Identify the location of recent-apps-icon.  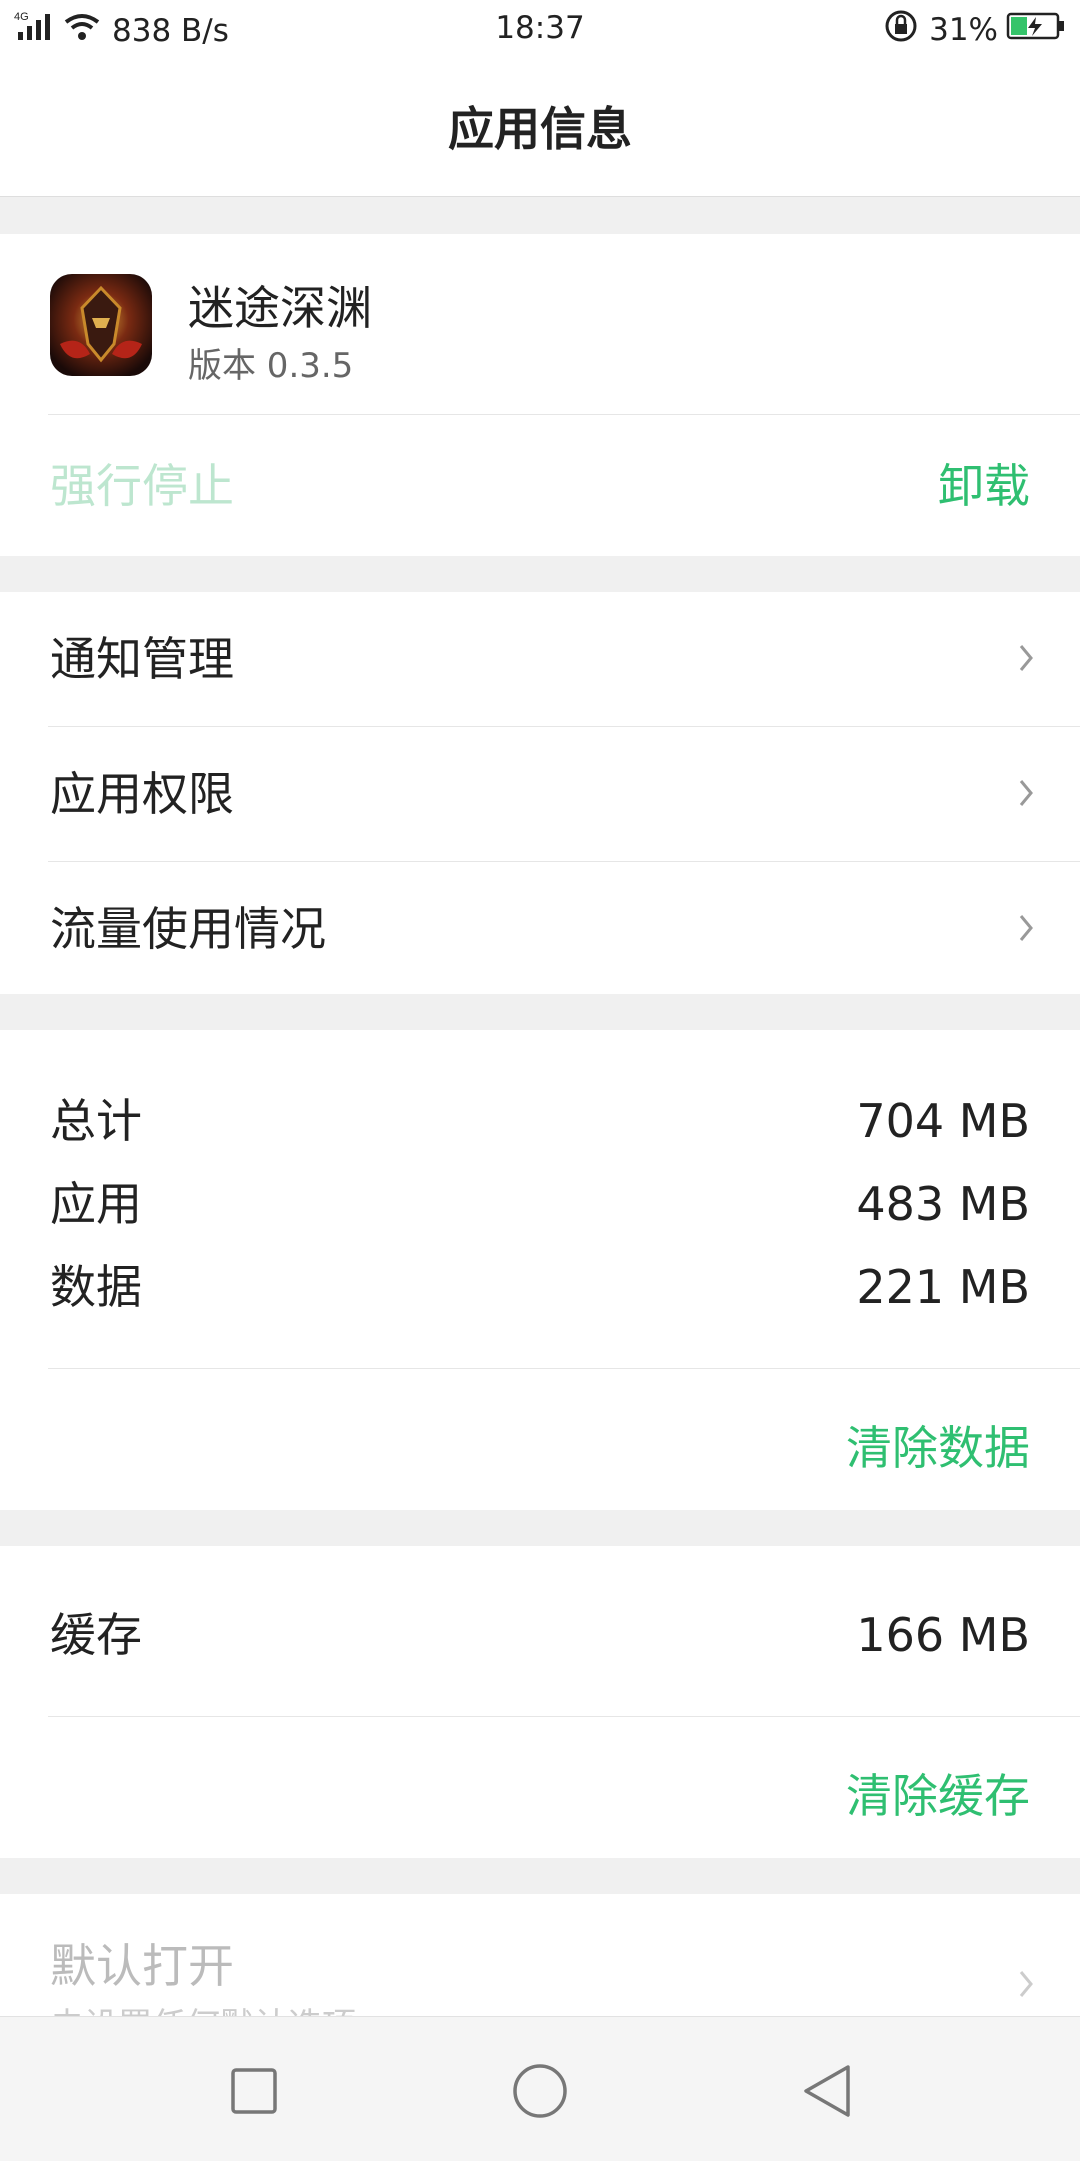
(254, 2091).